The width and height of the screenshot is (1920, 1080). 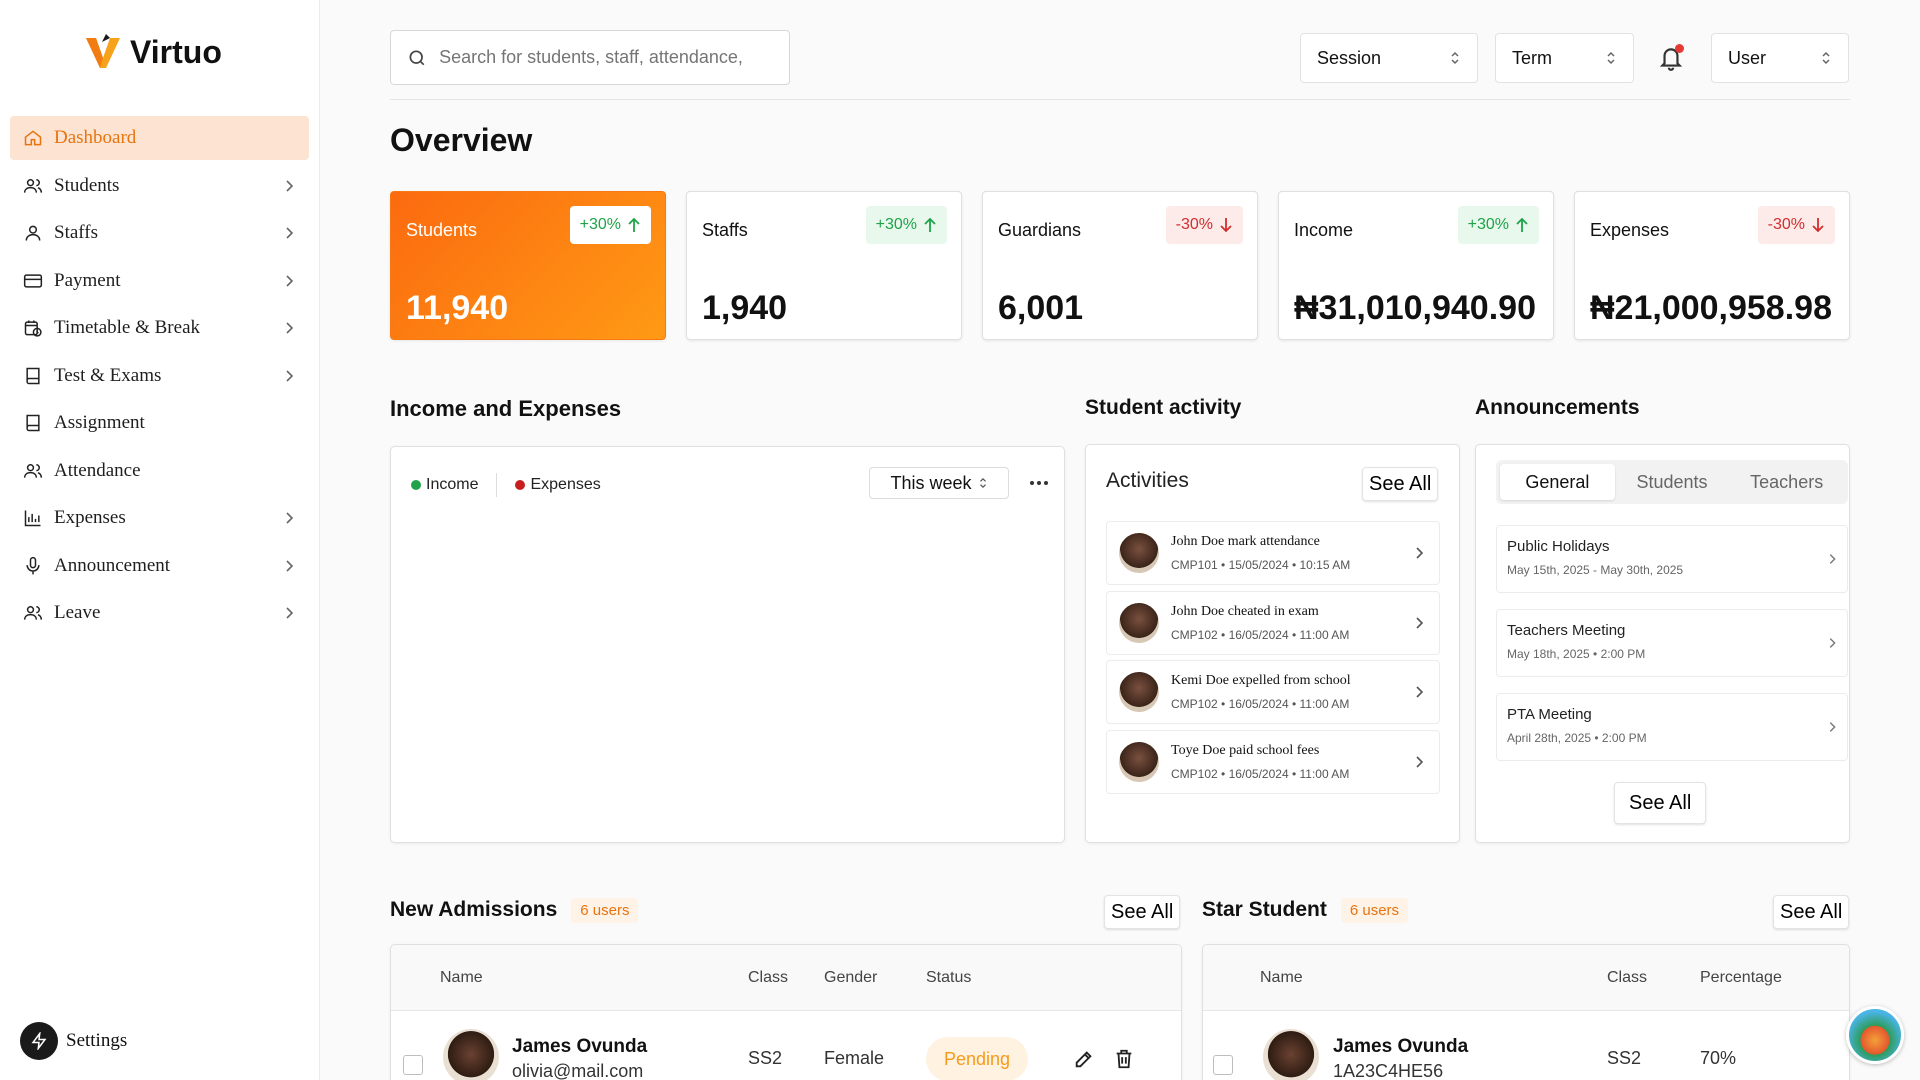 What do you see at coordinates (33, 281) in the screenshot?
I see `credit-card-icon` at bounding box center [33, 281].